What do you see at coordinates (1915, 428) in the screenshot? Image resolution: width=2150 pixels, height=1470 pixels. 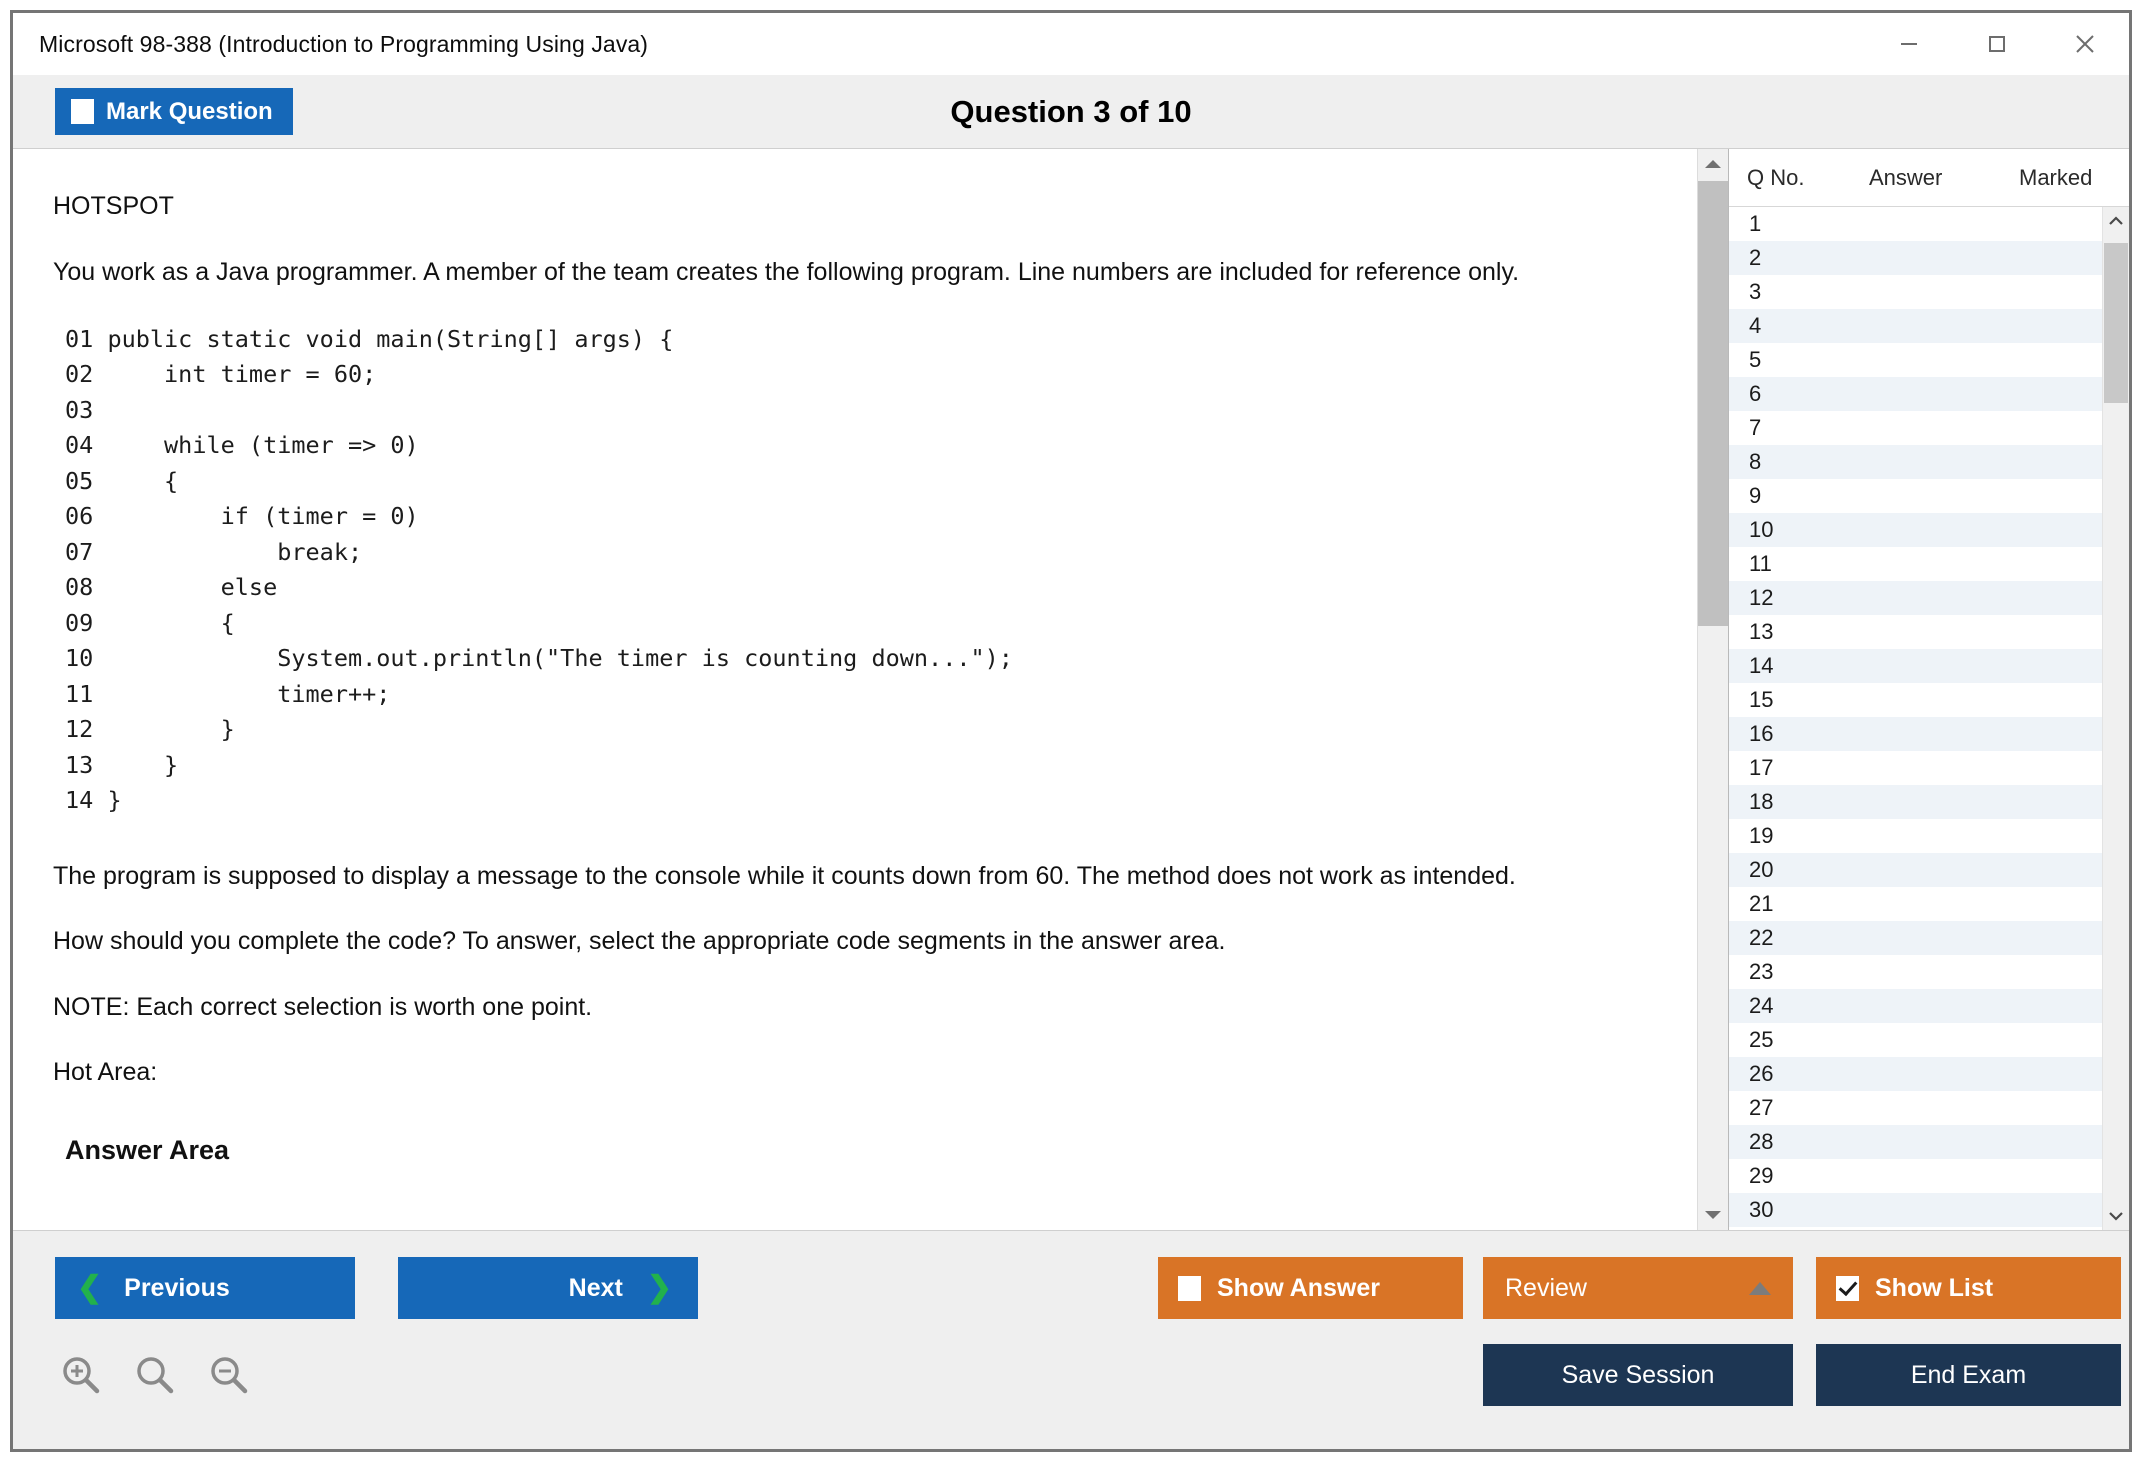 I see `question-list-row: 7` at bounding box center [1915, 428].